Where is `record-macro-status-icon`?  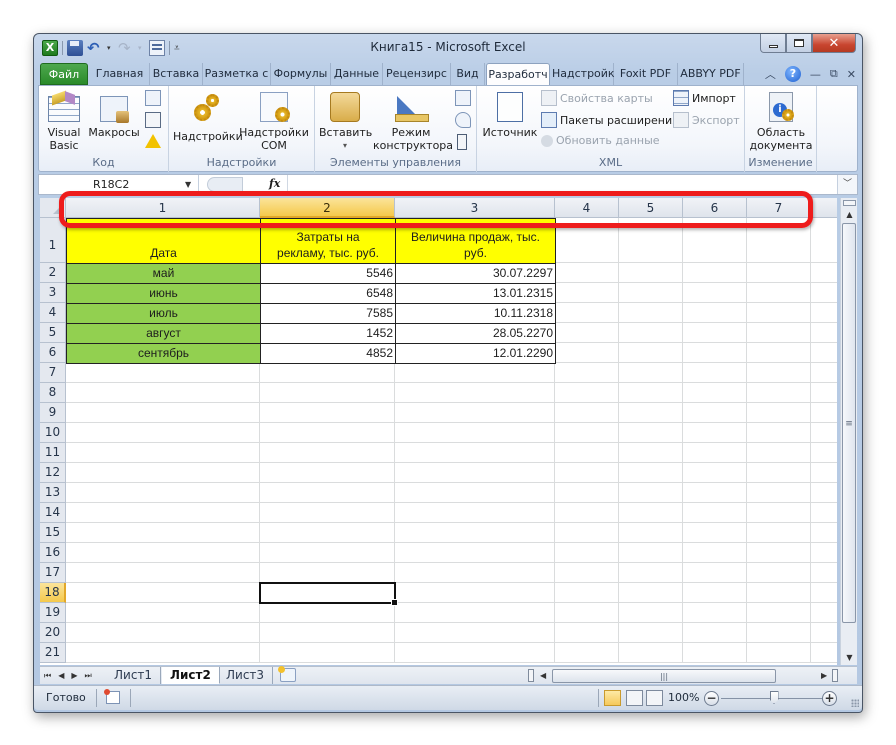 record-macro-status-icon is located at coordinates (112, 696).